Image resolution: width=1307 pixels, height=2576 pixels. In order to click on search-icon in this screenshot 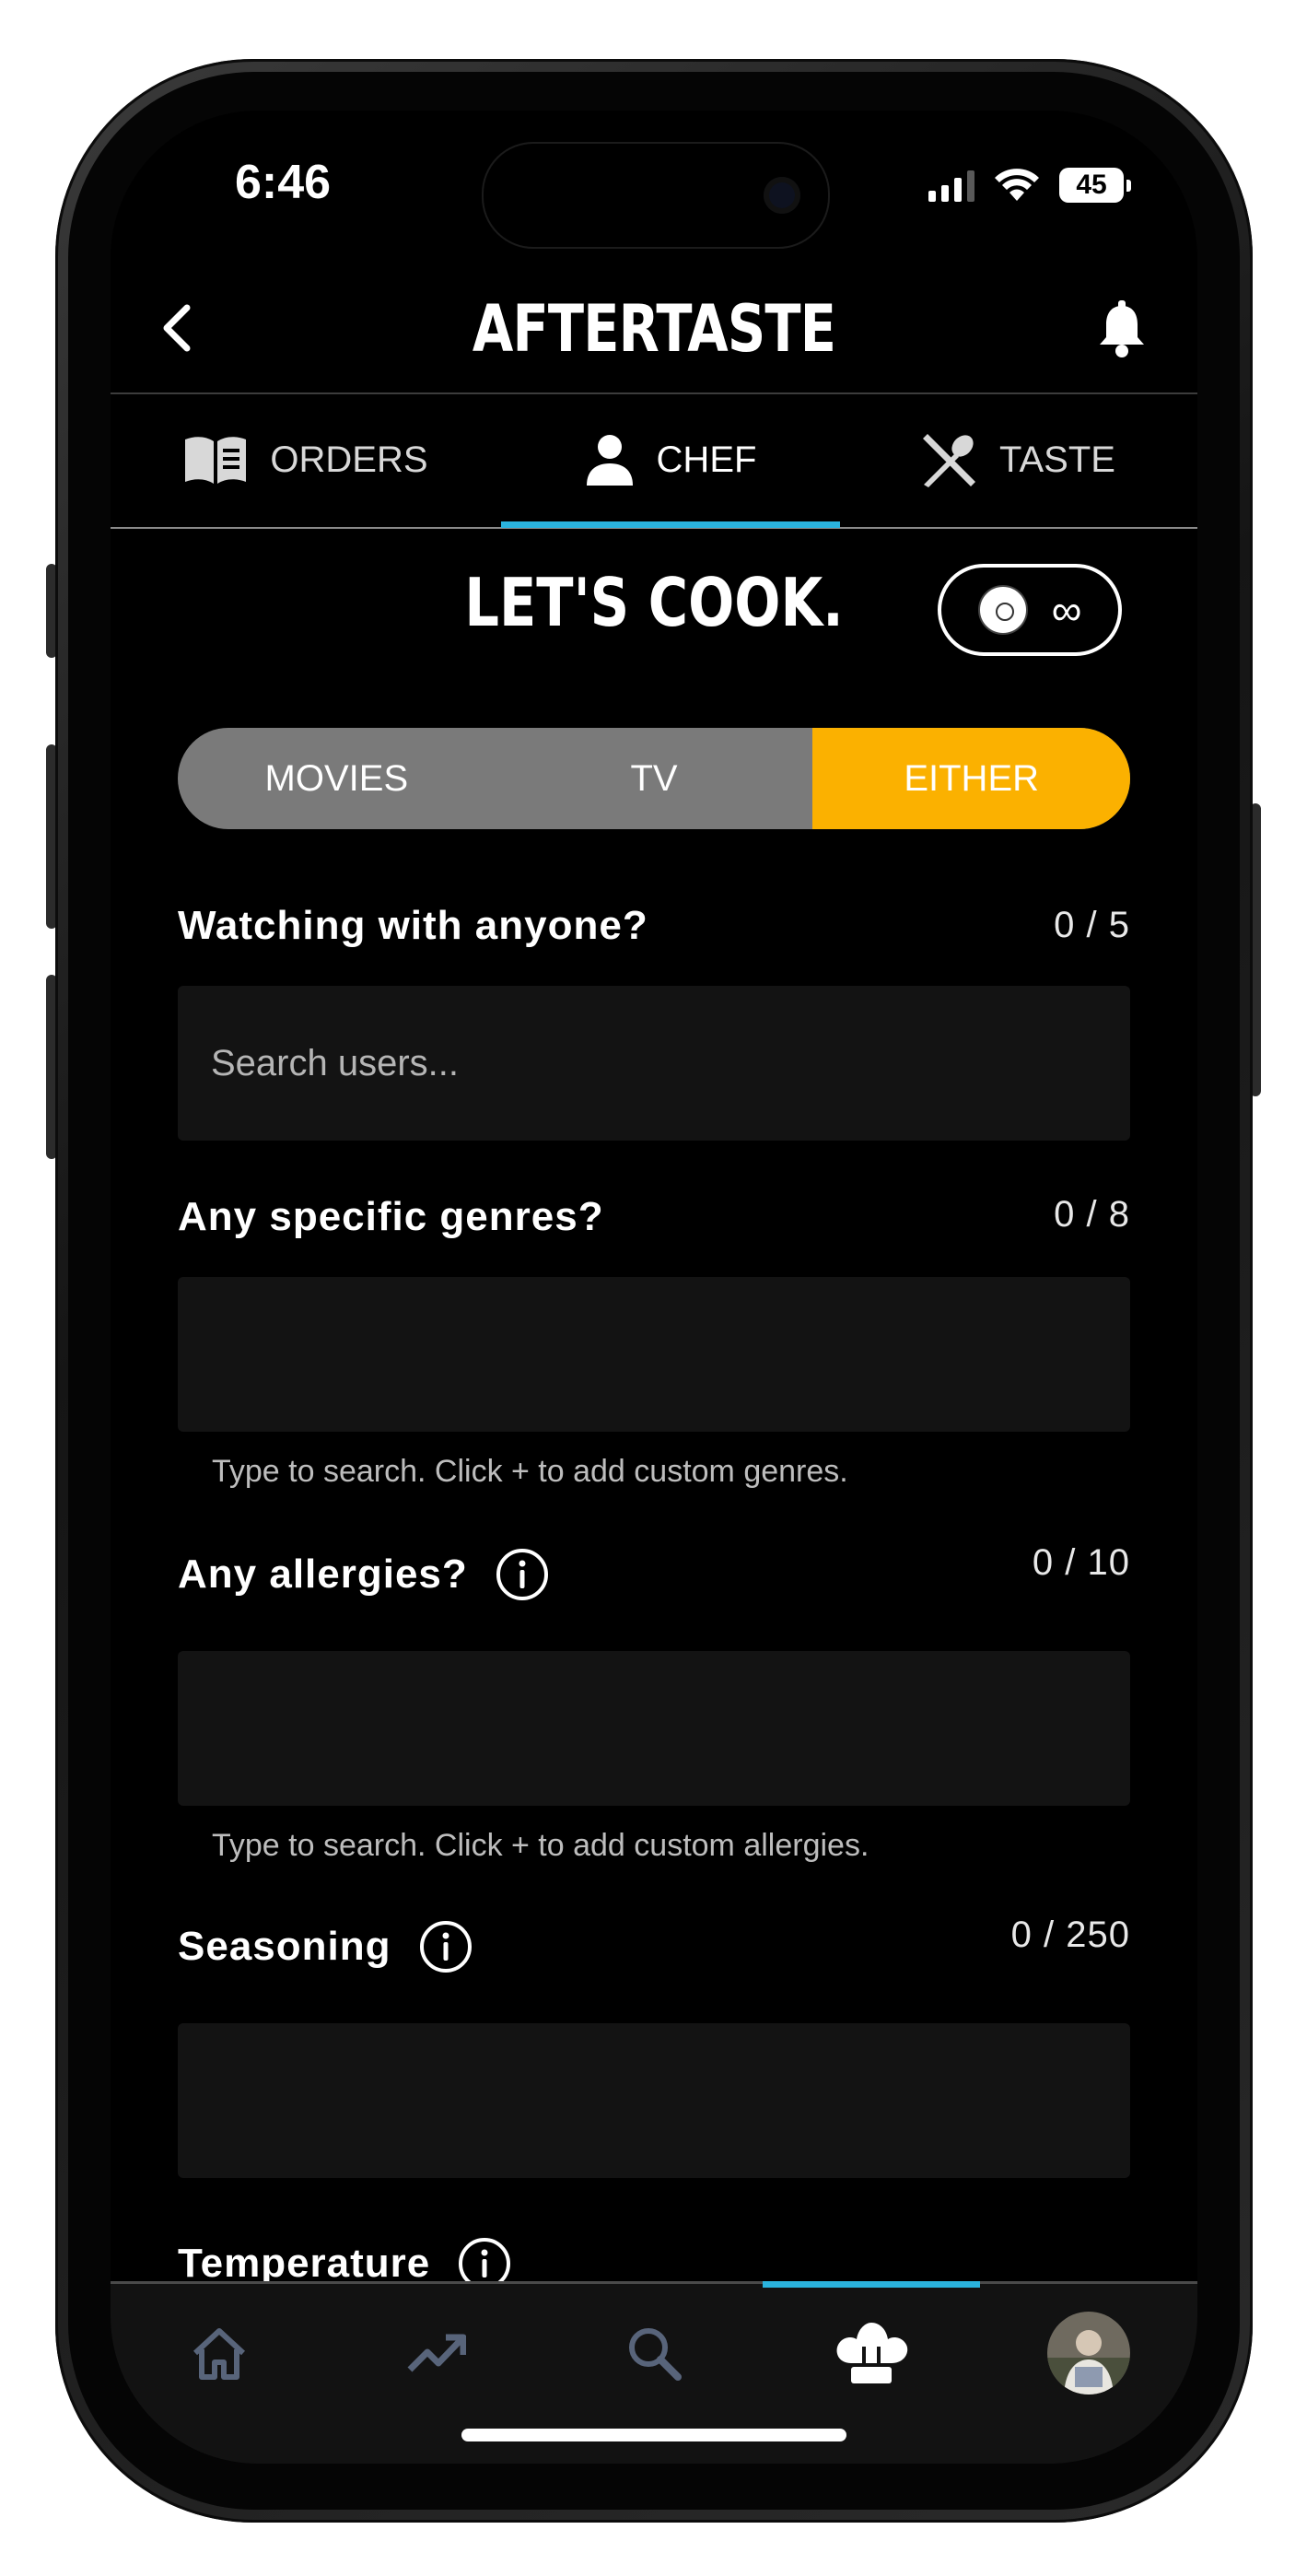, I will do `click(656, 2354)`.